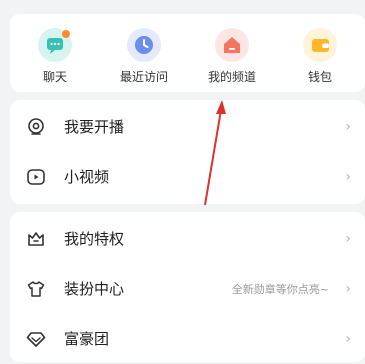  I want to click on menu-row-hint: 全新勋章等你点亮~, so click(280, 289).